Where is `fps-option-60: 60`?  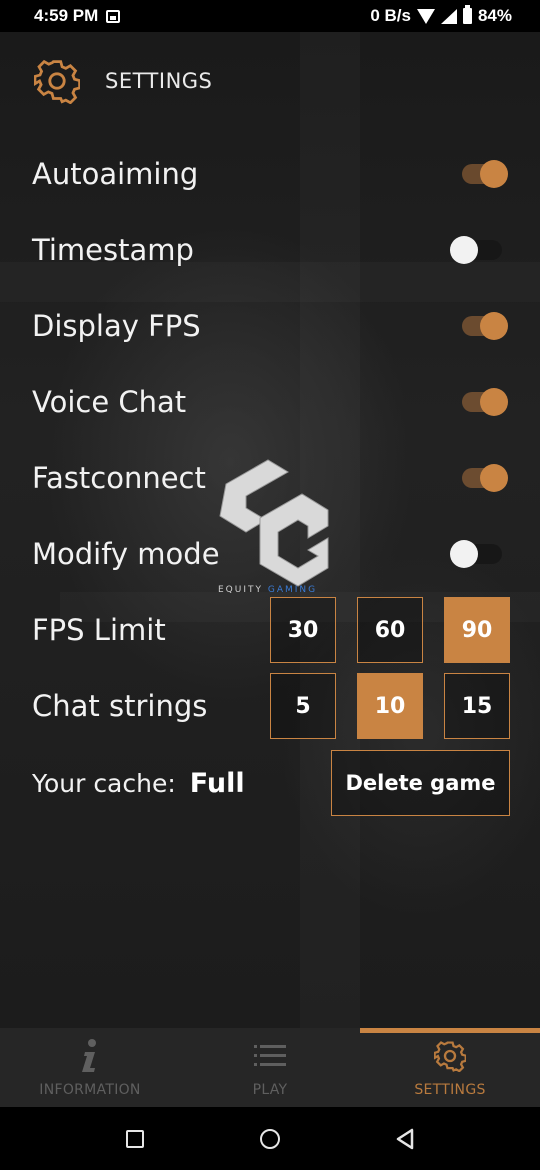 fps-option-60: 60 is located at coordinates (390, 630).